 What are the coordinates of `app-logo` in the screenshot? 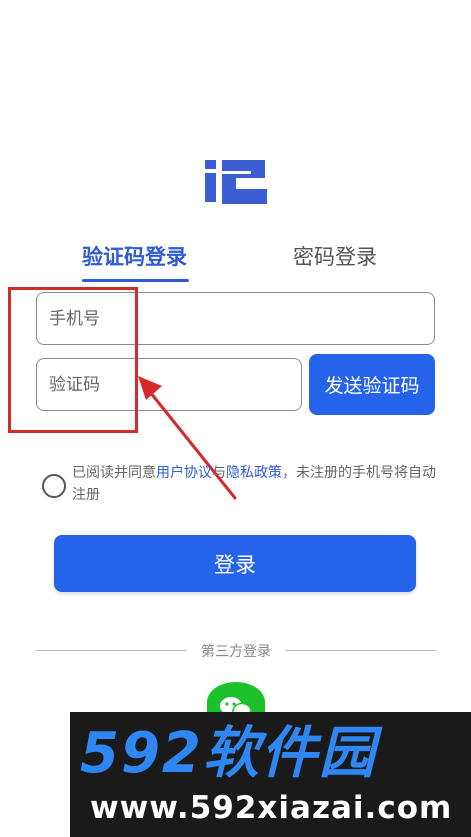 It's located at (236, 182).